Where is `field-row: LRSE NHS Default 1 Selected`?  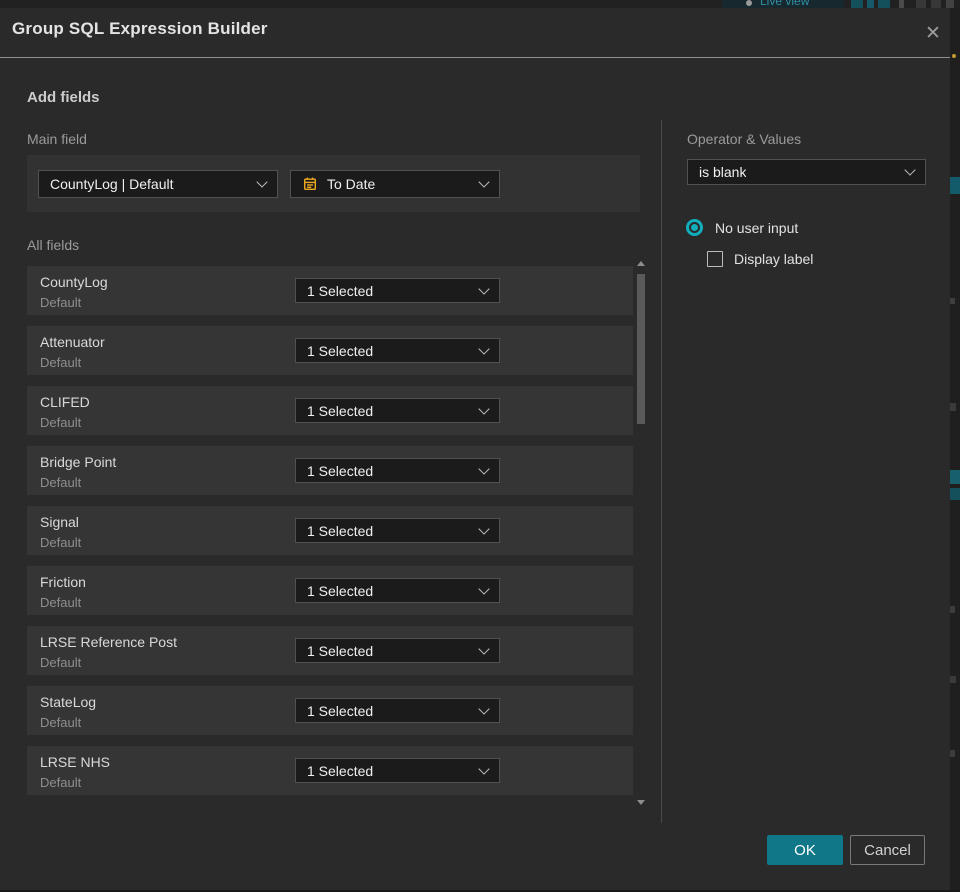 field-row: LRSE NHS Default 1 Selected is located at coordinates (330, 770).